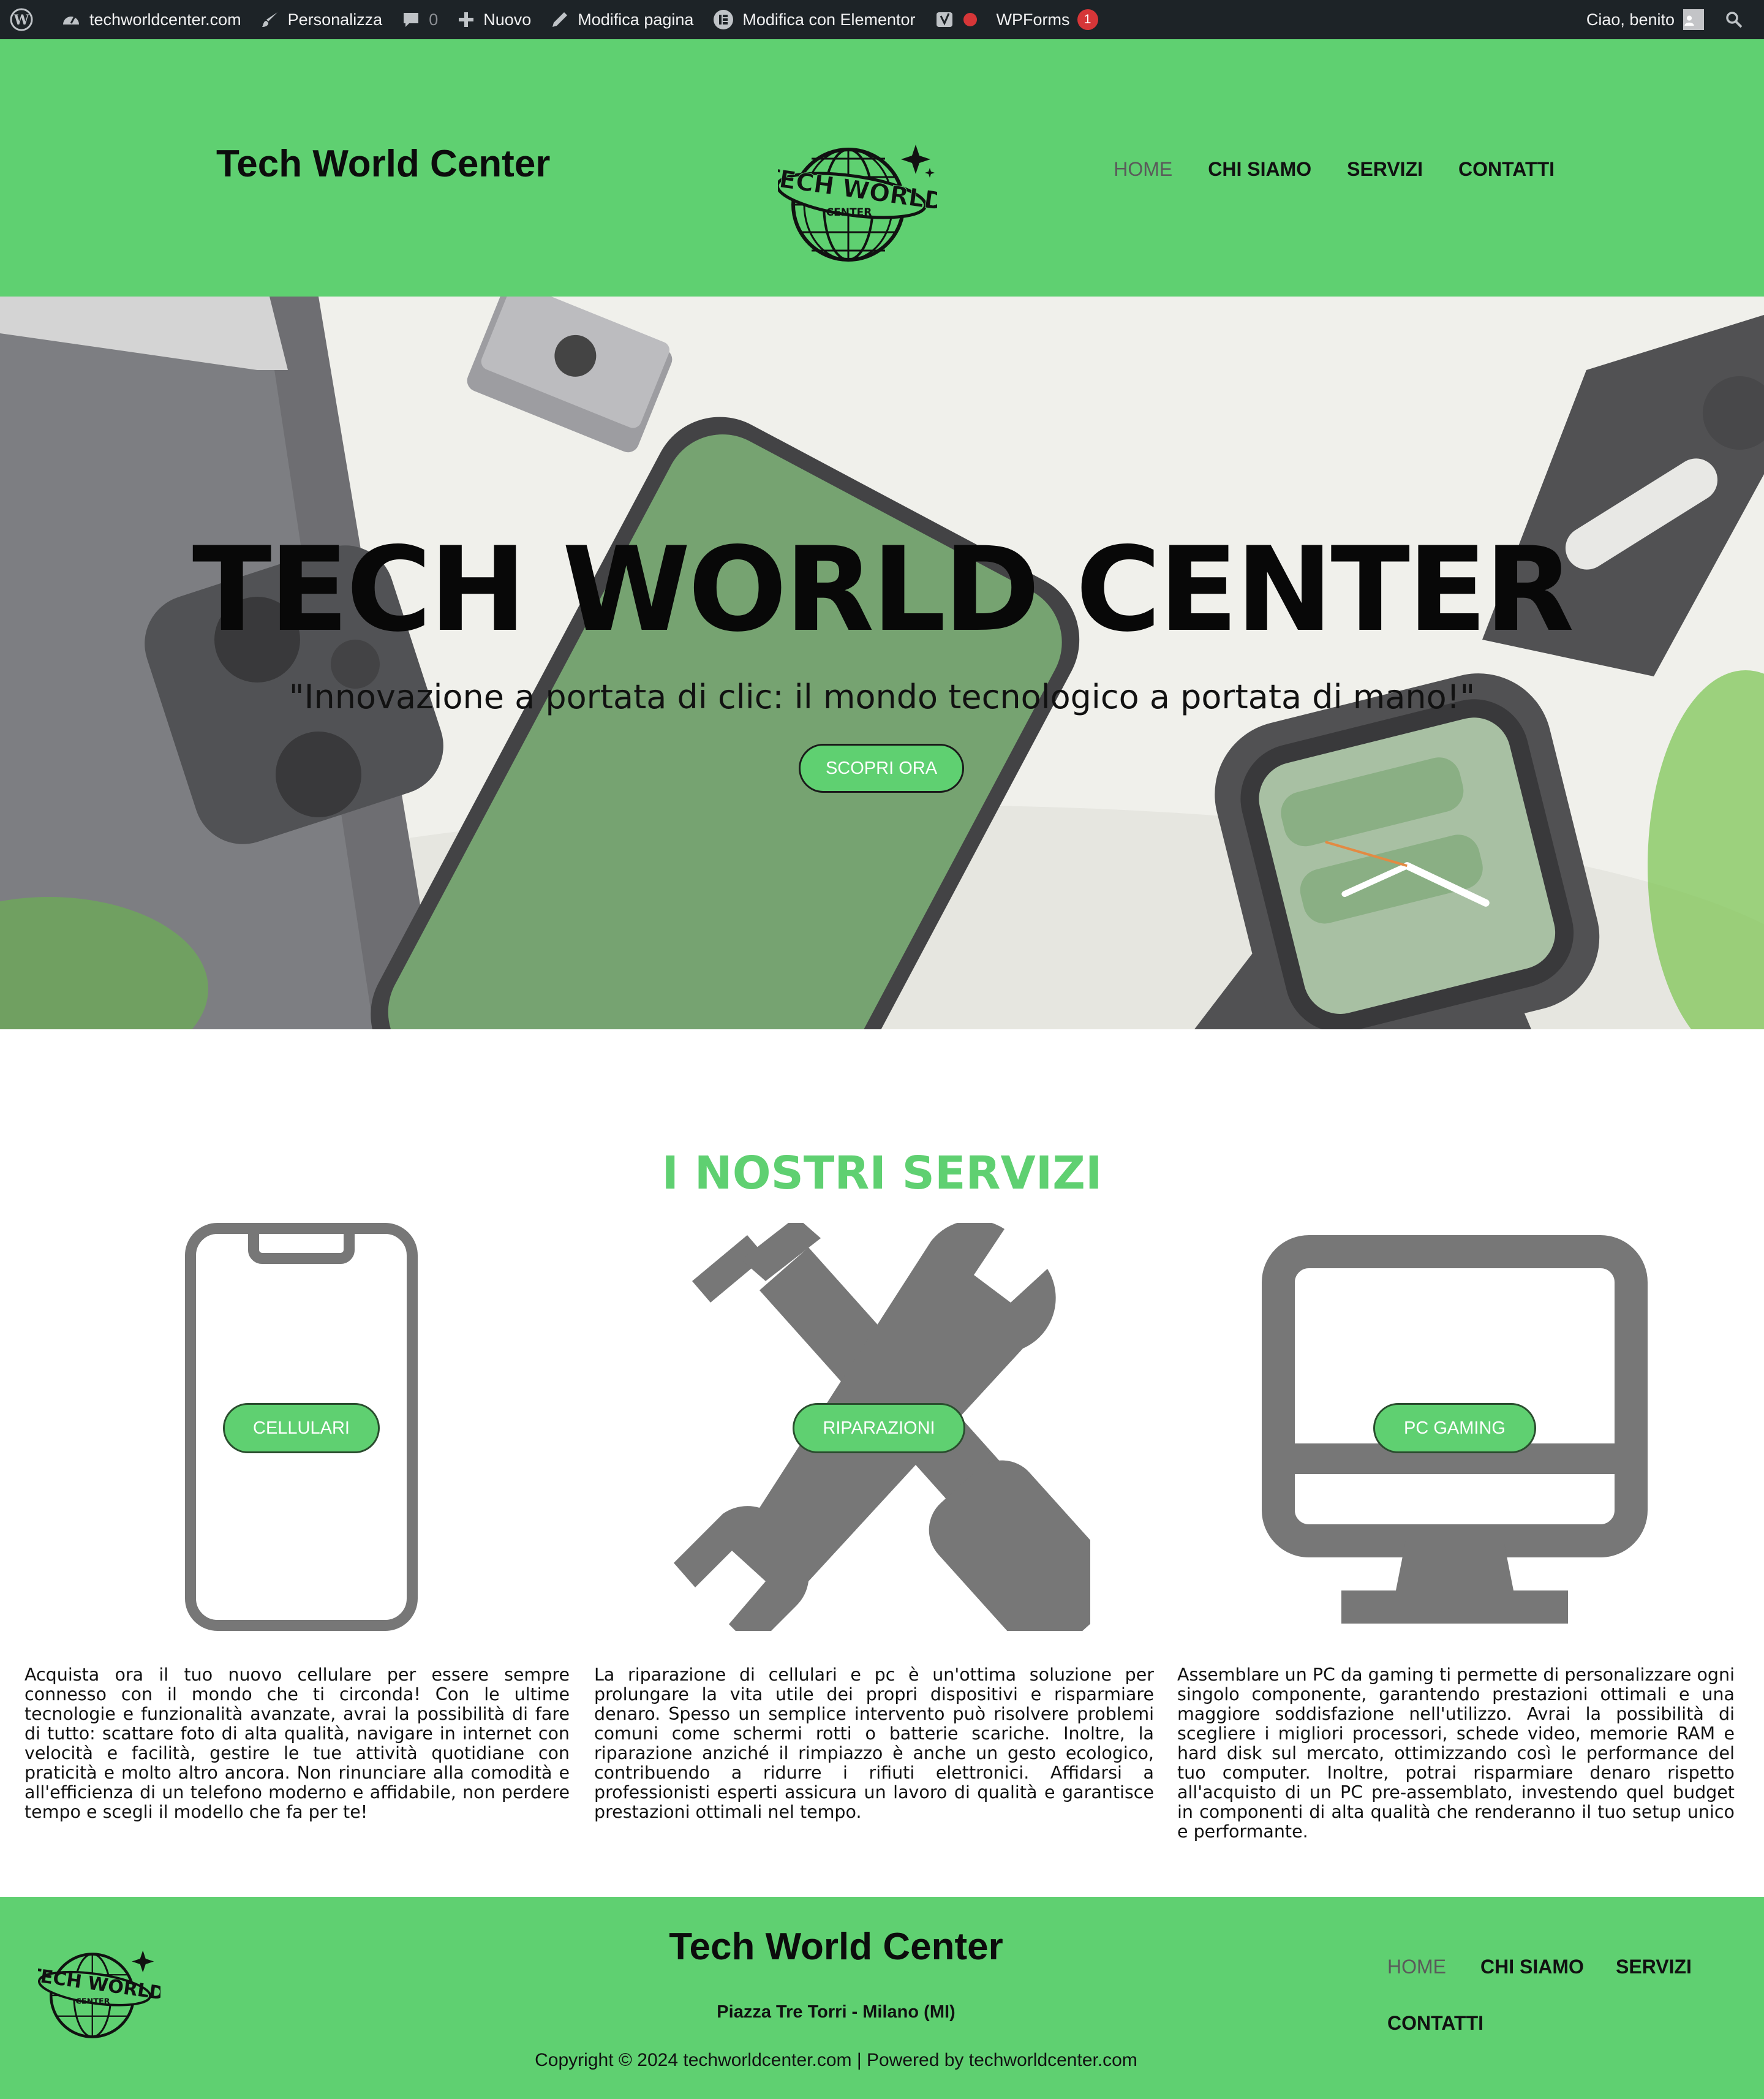 Image resolution: width=1764 pixels, height=2099 pixels. What do you see at coordinates (1507, 169) in the screenshot?
I see `nav-contatti: CONTATTI` at bounding box center [1507, 169].